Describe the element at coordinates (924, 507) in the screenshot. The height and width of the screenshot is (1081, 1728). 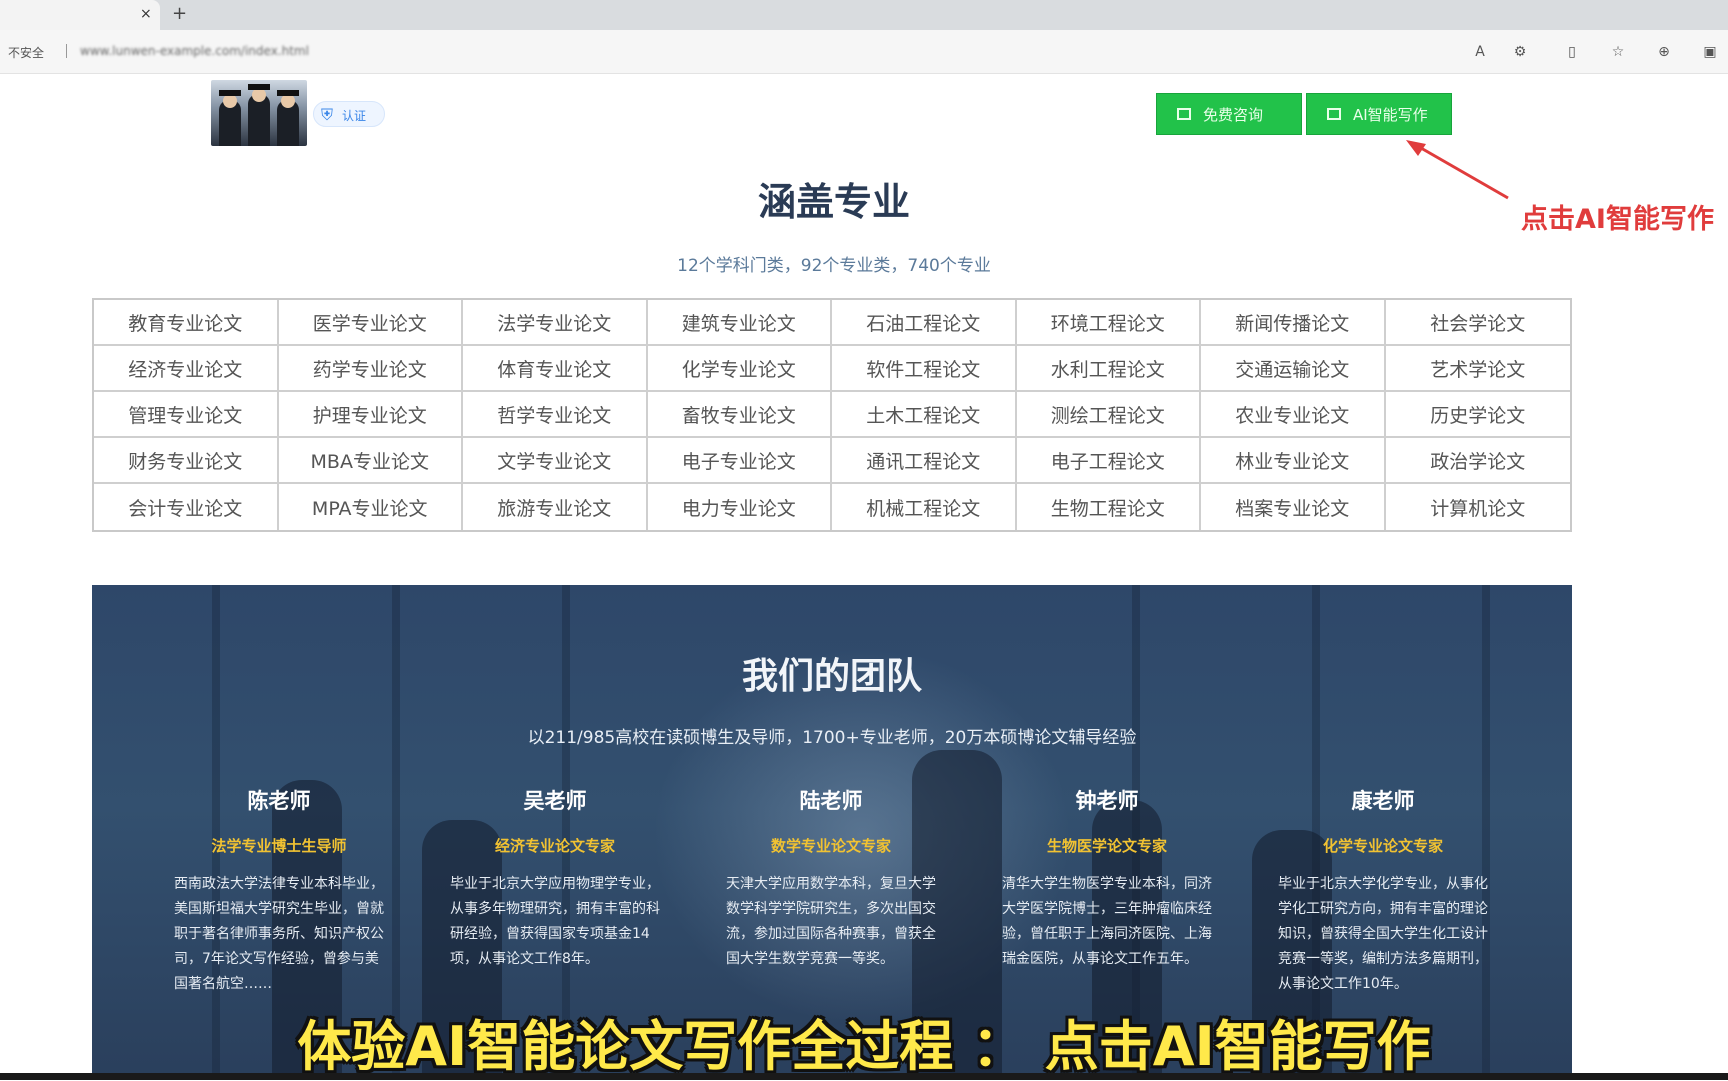
I see `major-link: 机械工程论文` at that location.